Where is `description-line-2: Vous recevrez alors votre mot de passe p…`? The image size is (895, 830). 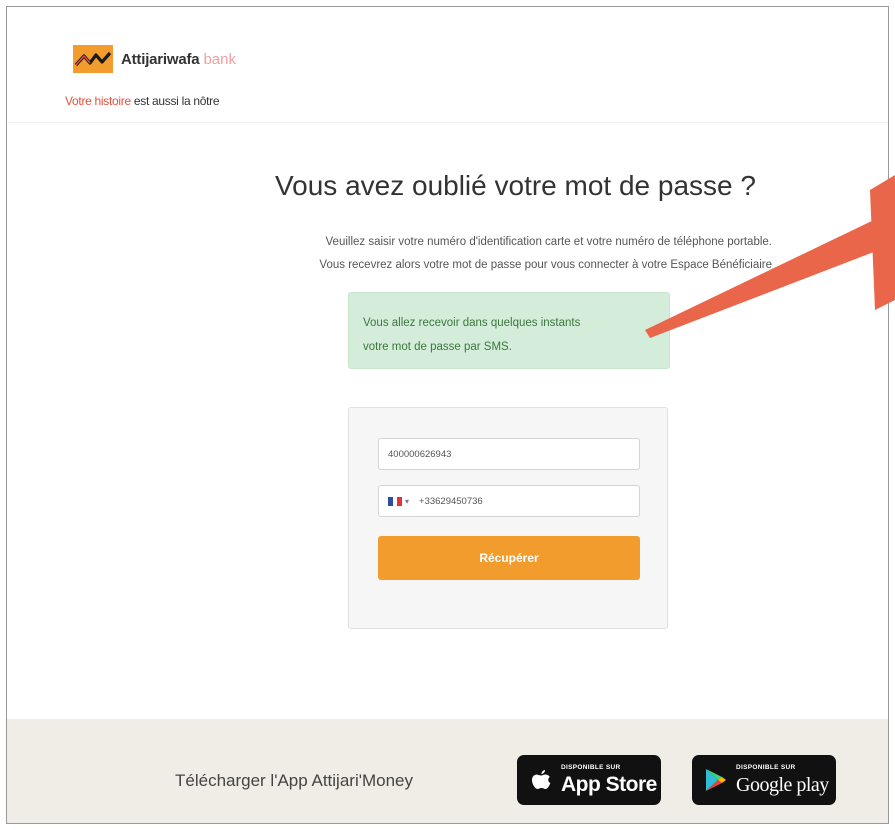 description-line-2: Vous recevrez alors votre mot de passe p… is located at coordinates (545, 265).